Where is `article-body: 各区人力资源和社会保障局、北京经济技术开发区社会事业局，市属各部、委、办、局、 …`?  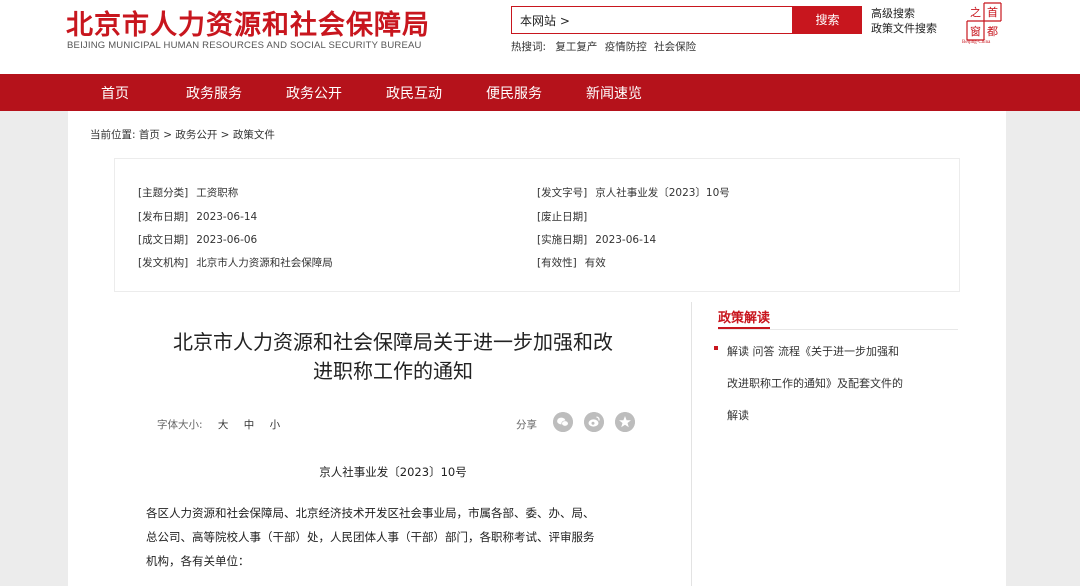 article-body: 各区人力资源和社会保障局、北京经济技术开发区社会事业局，市属各部、委、办、局、 … is located at coordinates (396, 537).